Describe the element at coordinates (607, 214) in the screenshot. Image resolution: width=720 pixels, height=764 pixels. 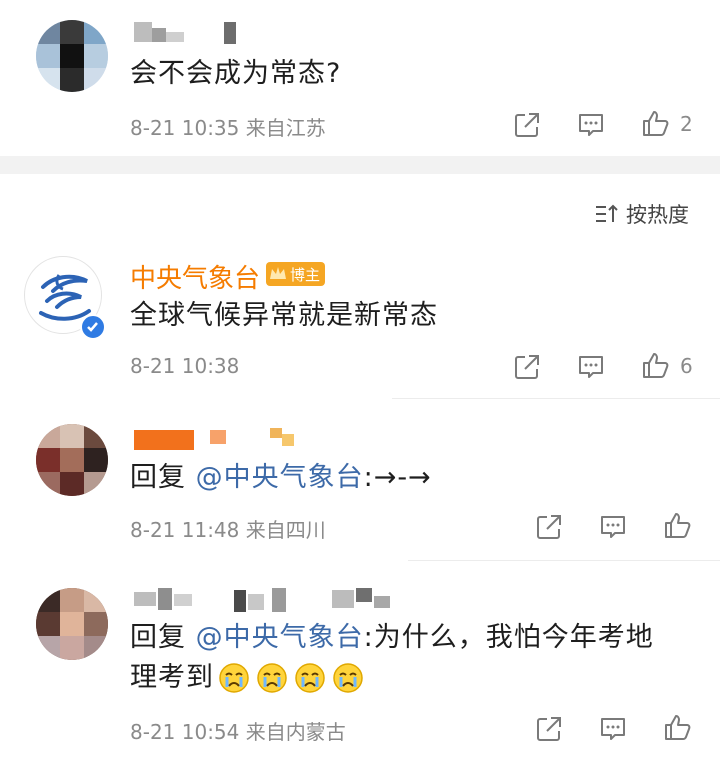
I see `sort-icon` at that location.